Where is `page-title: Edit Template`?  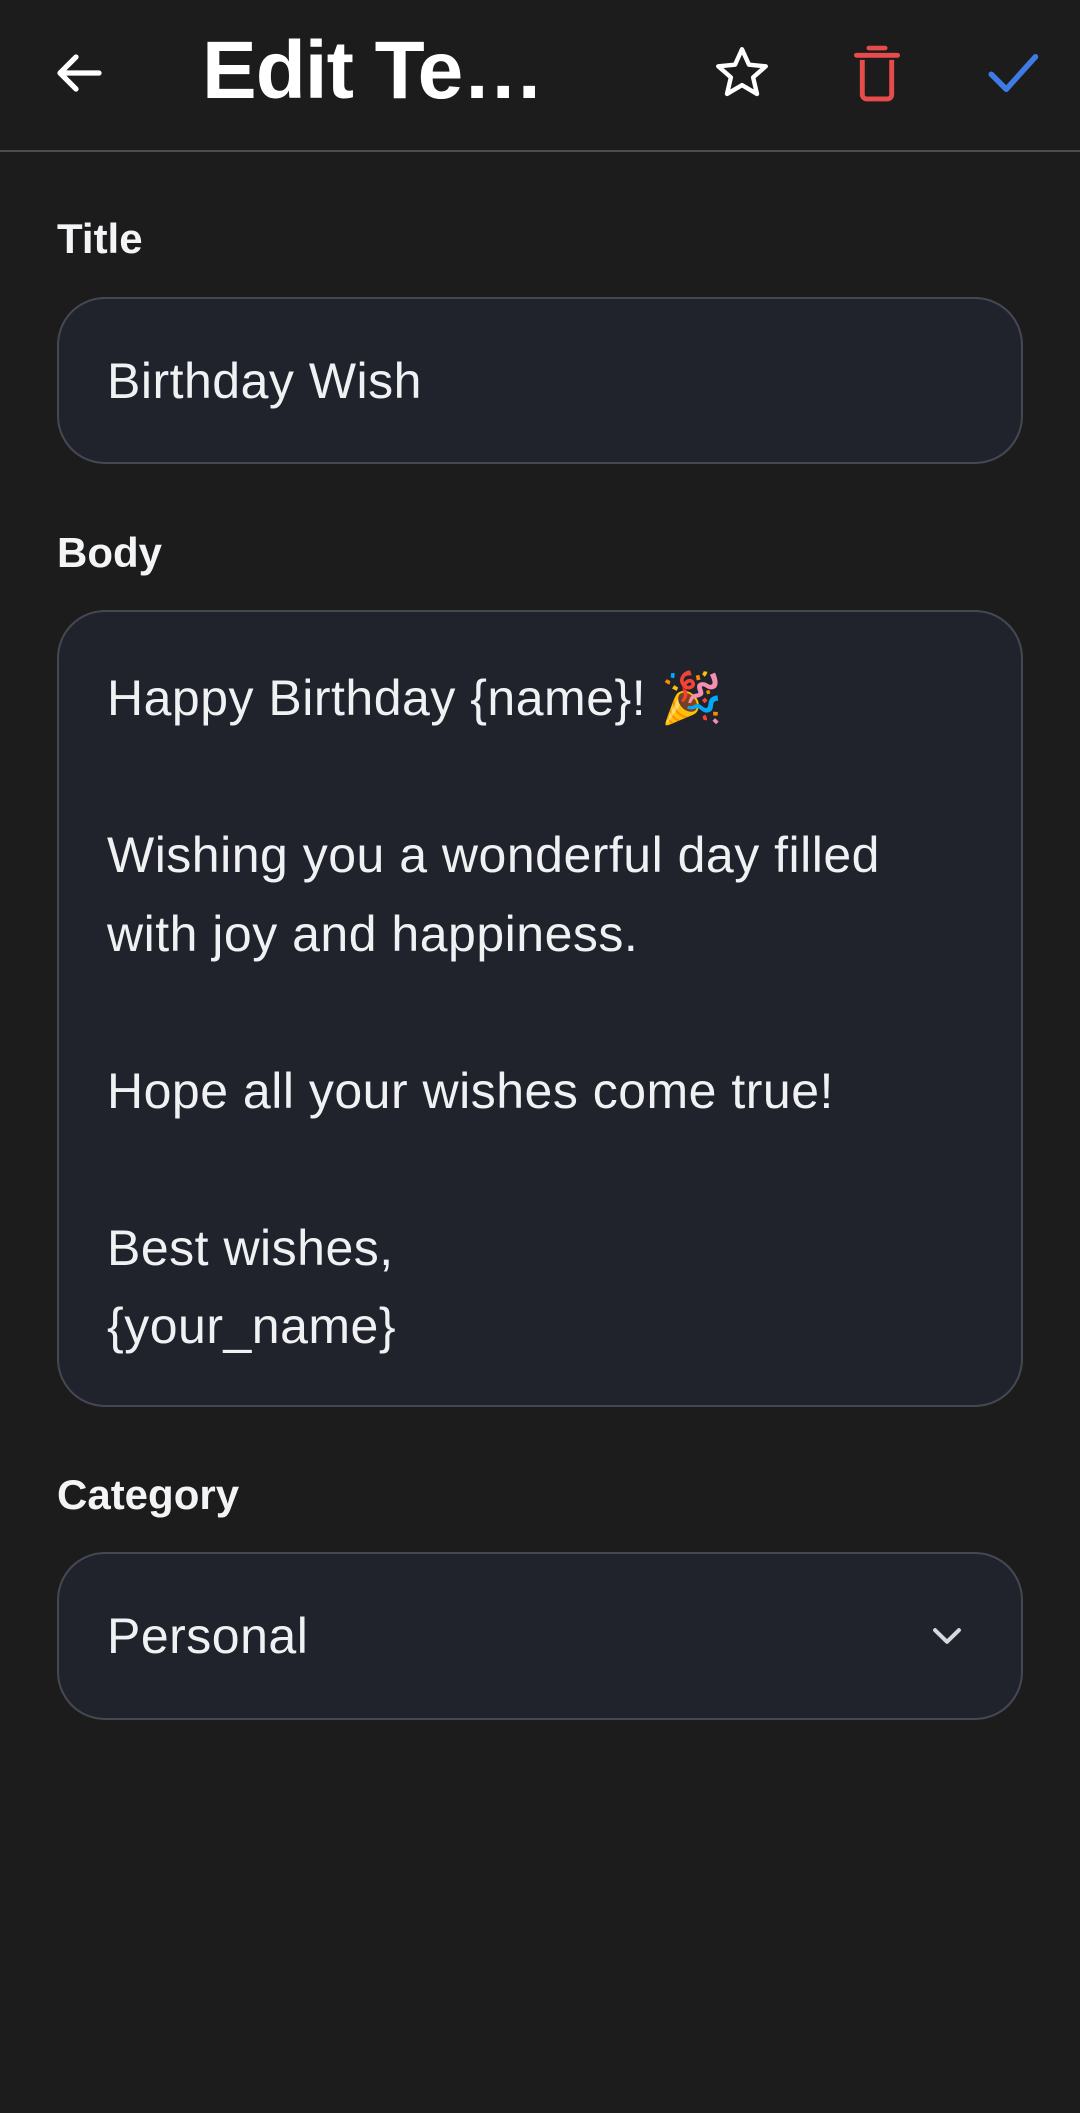 page-title: Edit Template is located at coordinates (402, 70).